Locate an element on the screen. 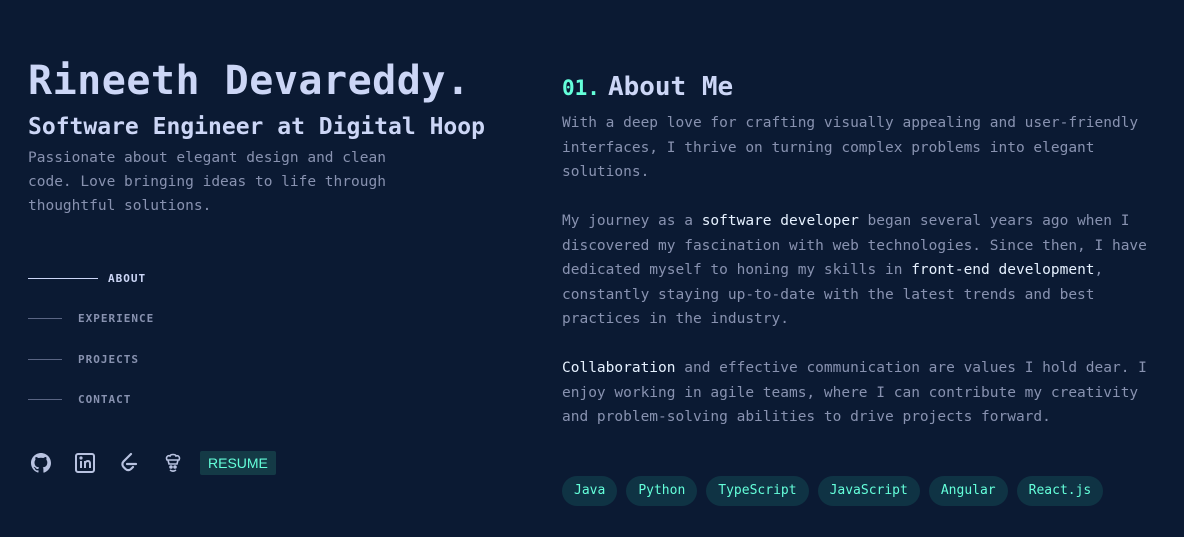  section-number: 01. is located at coordinates (581, 88).